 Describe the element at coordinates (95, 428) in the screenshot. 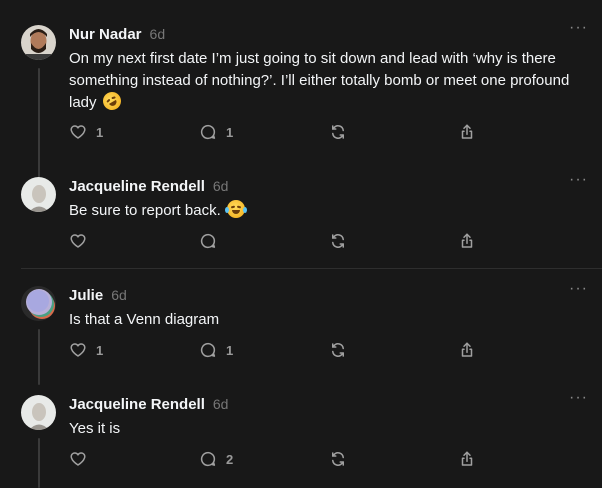

I see `post-body: Yes it is` at that location.